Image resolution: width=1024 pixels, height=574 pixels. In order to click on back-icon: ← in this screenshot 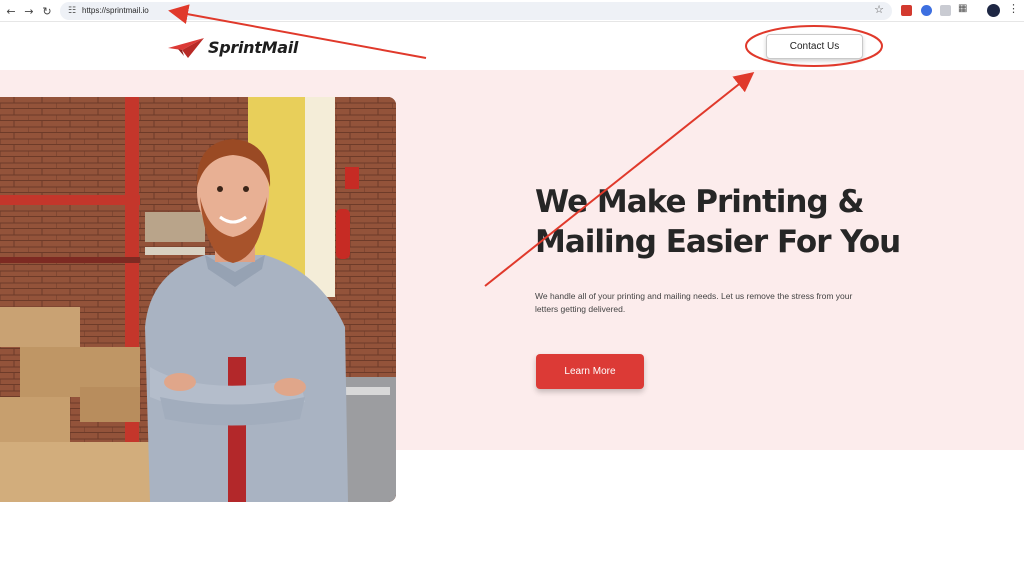, I will do `click(11, 11)`.